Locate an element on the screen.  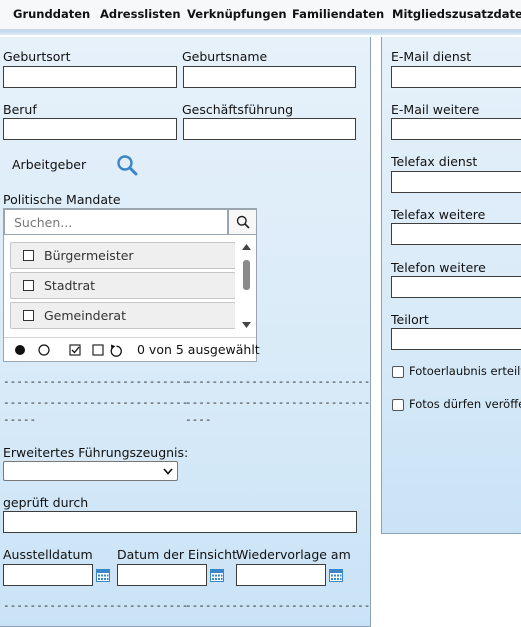
geprueft-input is located at coordinates (180, 522).